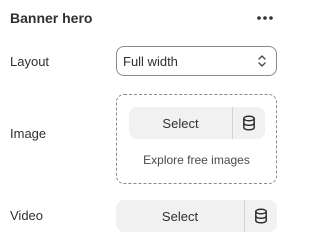 The width and height of the screenshot is (320, 250). What do you see at coordinates (196, 61) in the screenshot?
I see `layout-select: Full width` at bounding box center [196, 61].